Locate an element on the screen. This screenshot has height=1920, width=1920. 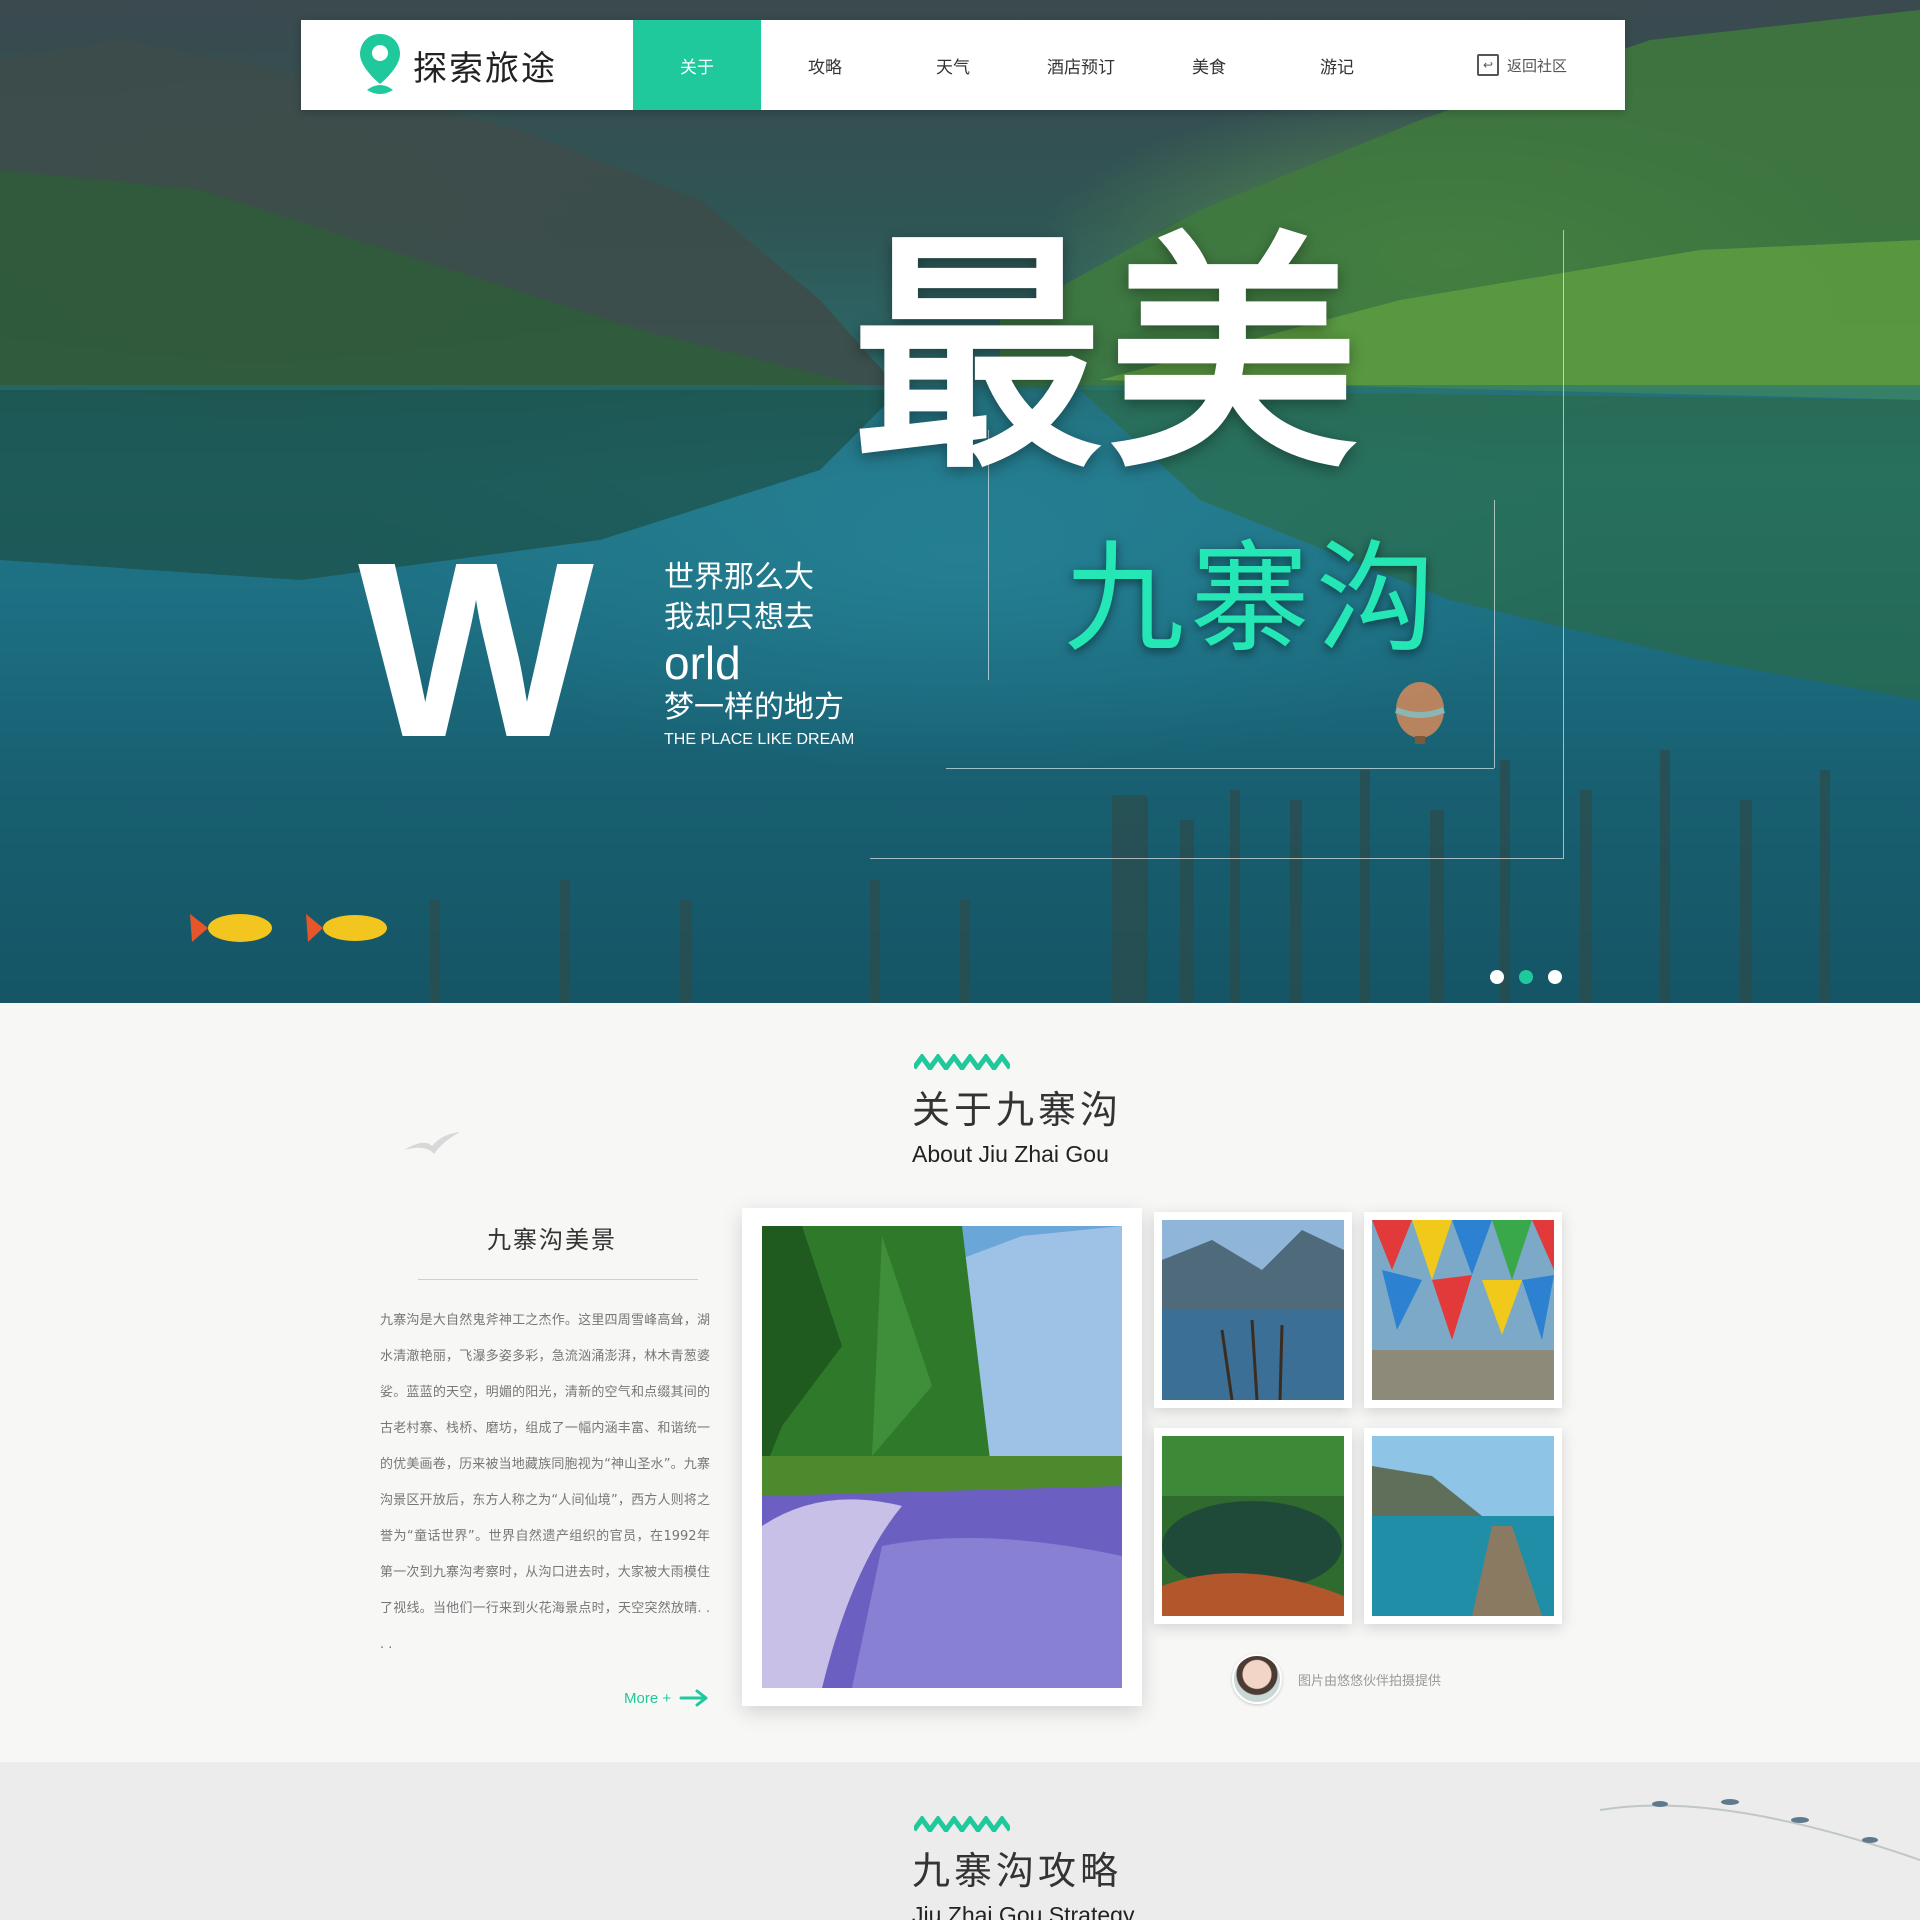
strategy-title-cn: 九寨沟攻略 is located at coordinates (1017, 1871).